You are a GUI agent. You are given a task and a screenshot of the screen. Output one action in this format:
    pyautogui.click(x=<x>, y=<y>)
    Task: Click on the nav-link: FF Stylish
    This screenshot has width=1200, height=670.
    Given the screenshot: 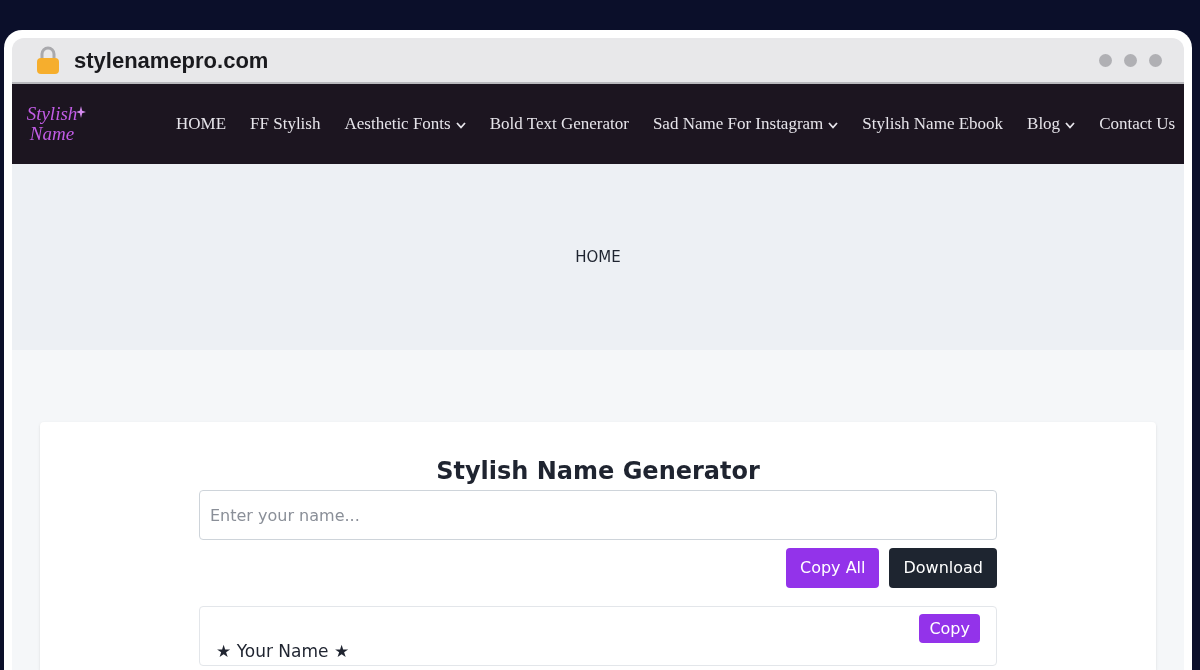 What is the action you would take?
    pyautogui.click(x=285, y=124)
    